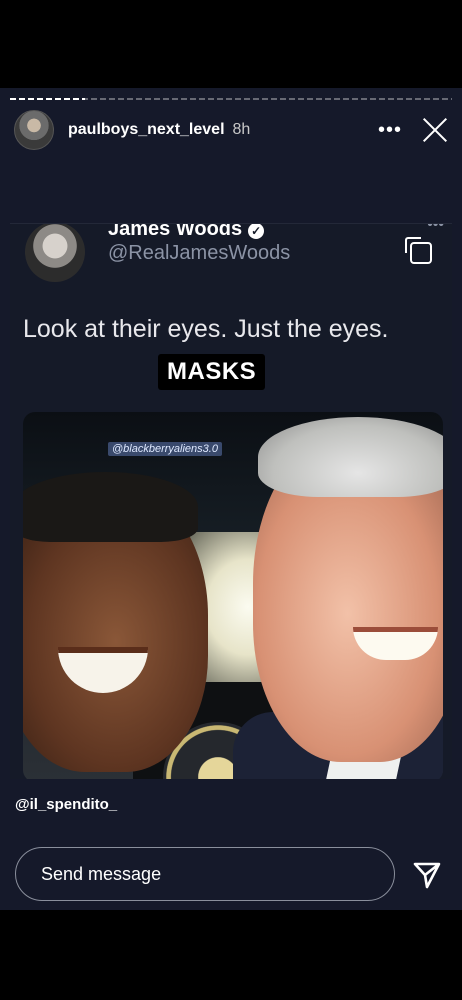  Describe the element at coordinates (48, 99) in the screenshot. I see `story-progress-fill` at that location.